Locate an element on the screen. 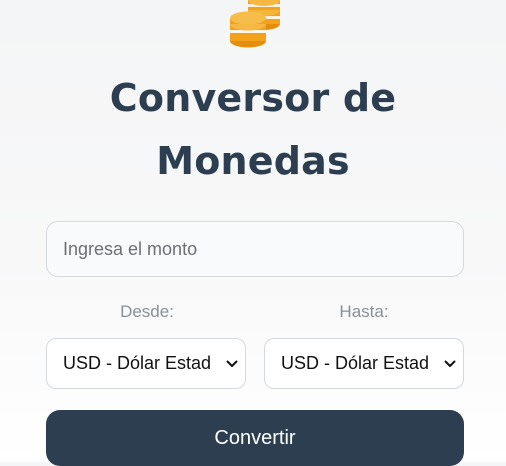 This screenshot has width=506, height=466. to-label: Hasta: is located at coordinates (364, 311).